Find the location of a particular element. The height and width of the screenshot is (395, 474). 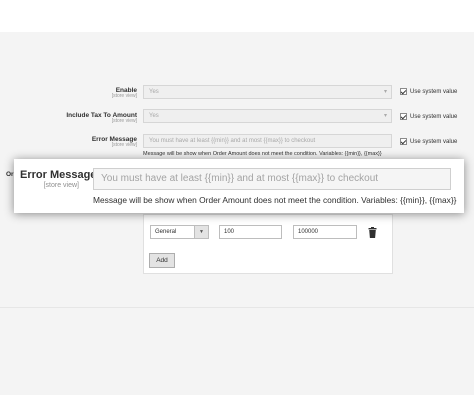

include-tax-scope: [store view] is located at coordinates (124, 121).